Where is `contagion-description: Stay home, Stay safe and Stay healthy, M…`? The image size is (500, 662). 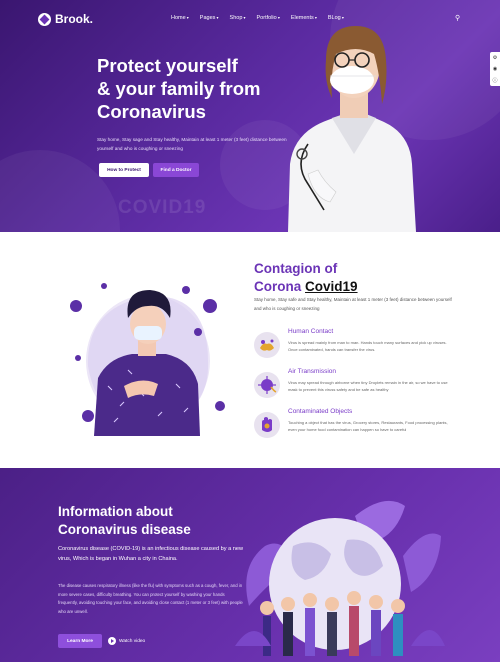 contagion-description: Stay home, Stay safe and Stay healthy, M… is located at coordinates (353, 304).